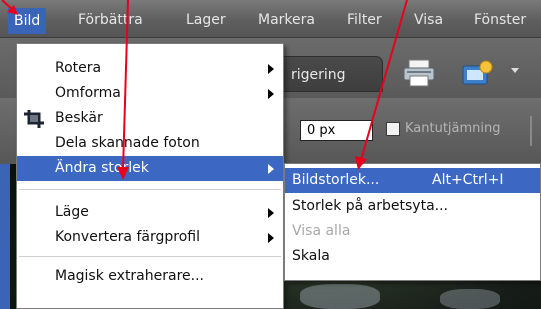 This screenshot has height=309, width=541. What do you see at coordinates (286, 20) in the screenshot?
I see `menu-markera: Markera` at bounding box center [286, 20].